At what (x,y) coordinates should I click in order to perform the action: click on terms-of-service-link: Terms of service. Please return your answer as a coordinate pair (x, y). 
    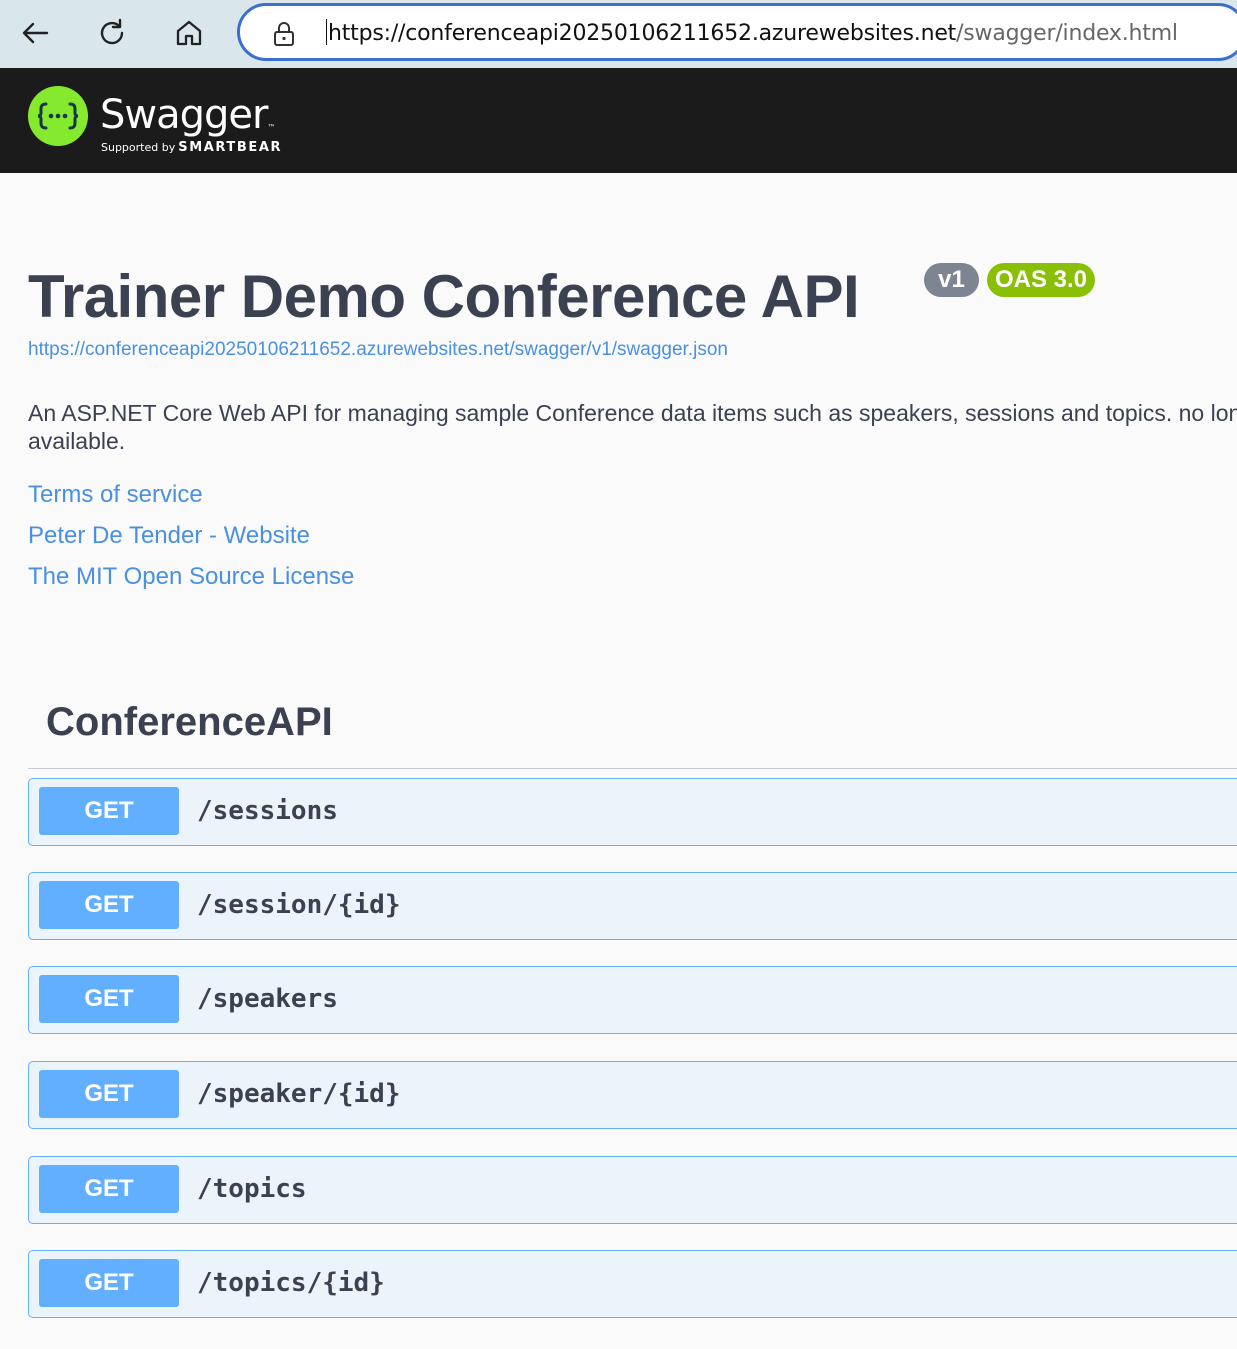
    Looking at the image, I should click on (115, 495).